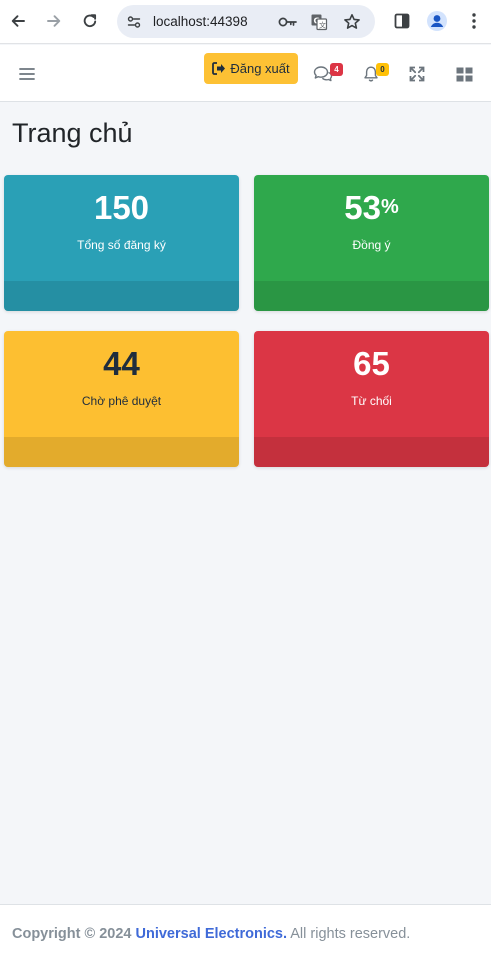  What do you see at coordinates (134, 22) in the screenshot?
I see `site-settings-icon` at bounding box center [134, 22].